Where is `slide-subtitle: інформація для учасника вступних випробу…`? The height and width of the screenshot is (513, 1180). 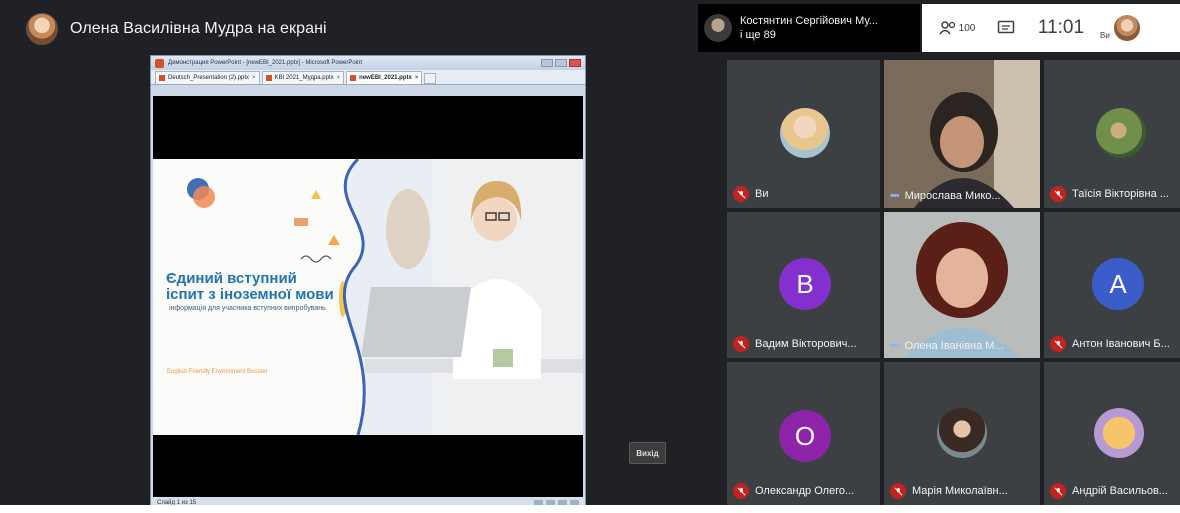 slide-subtitle: інформація для учасника вступних випробу… is located at coordinates (247, 308).